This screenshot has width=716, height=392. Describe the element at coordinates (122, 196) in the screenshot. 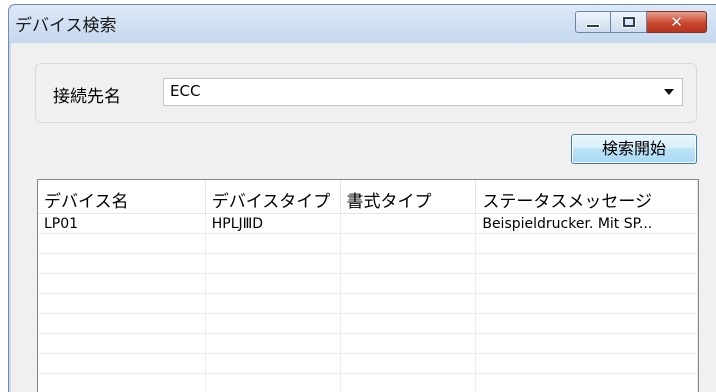

I see `column-header-device-name: デバイス名` at that location.